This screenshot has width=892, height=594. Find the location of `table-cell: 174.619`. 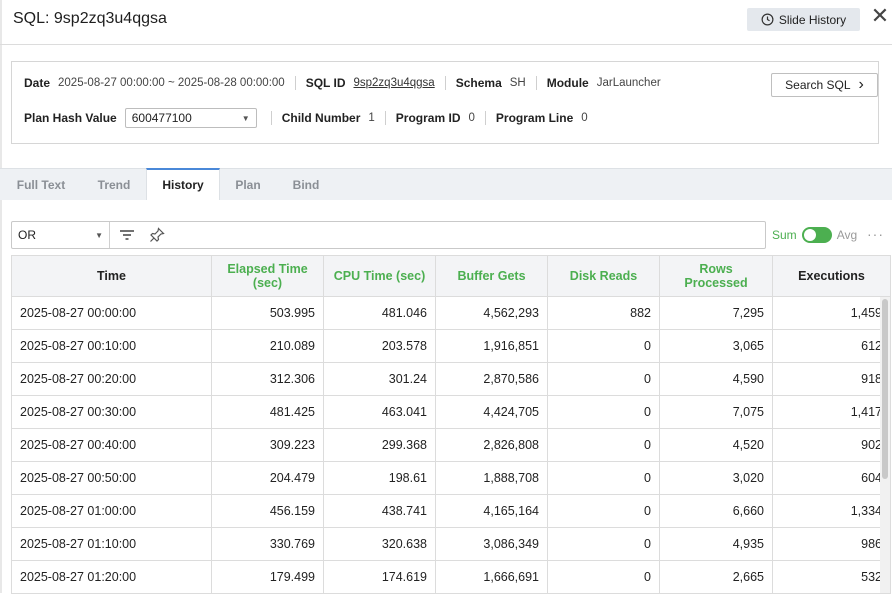

table-cell: 174.619 is located at coordinates (379, 577).